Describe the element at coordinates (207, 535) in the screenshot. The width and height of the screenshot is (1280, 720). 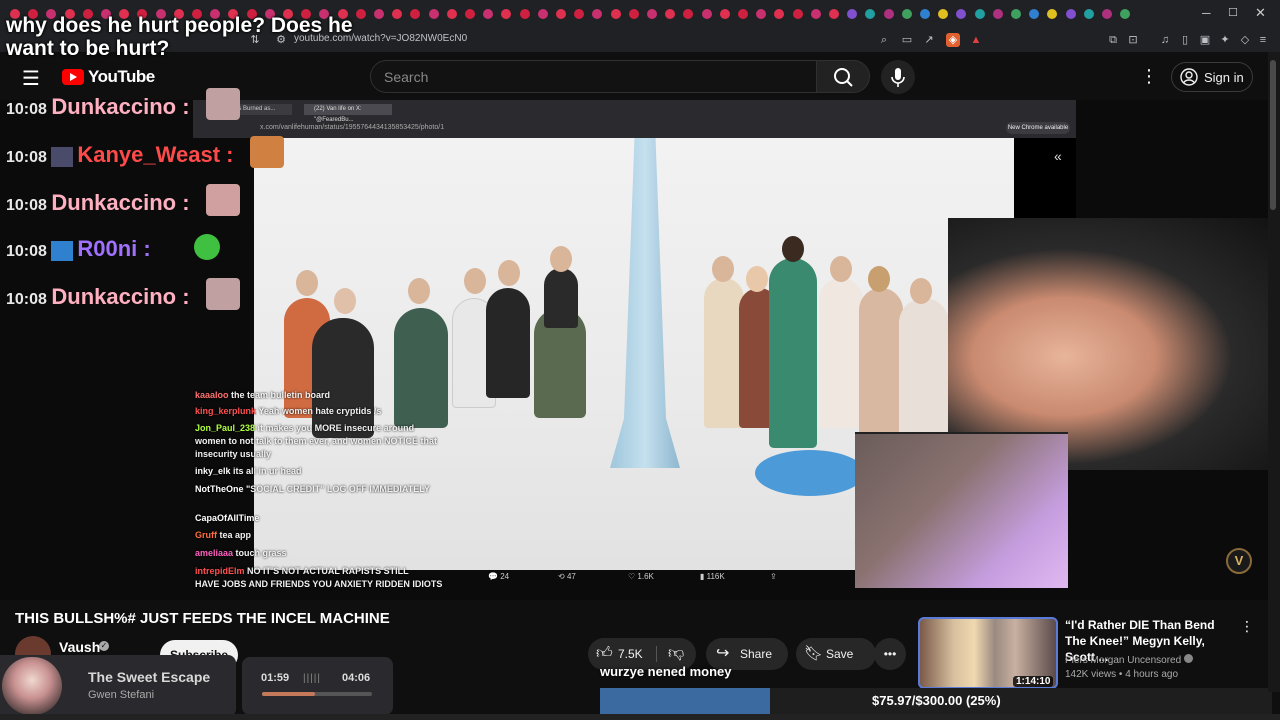
I see `stream-chat-username: Gruff` at that location.